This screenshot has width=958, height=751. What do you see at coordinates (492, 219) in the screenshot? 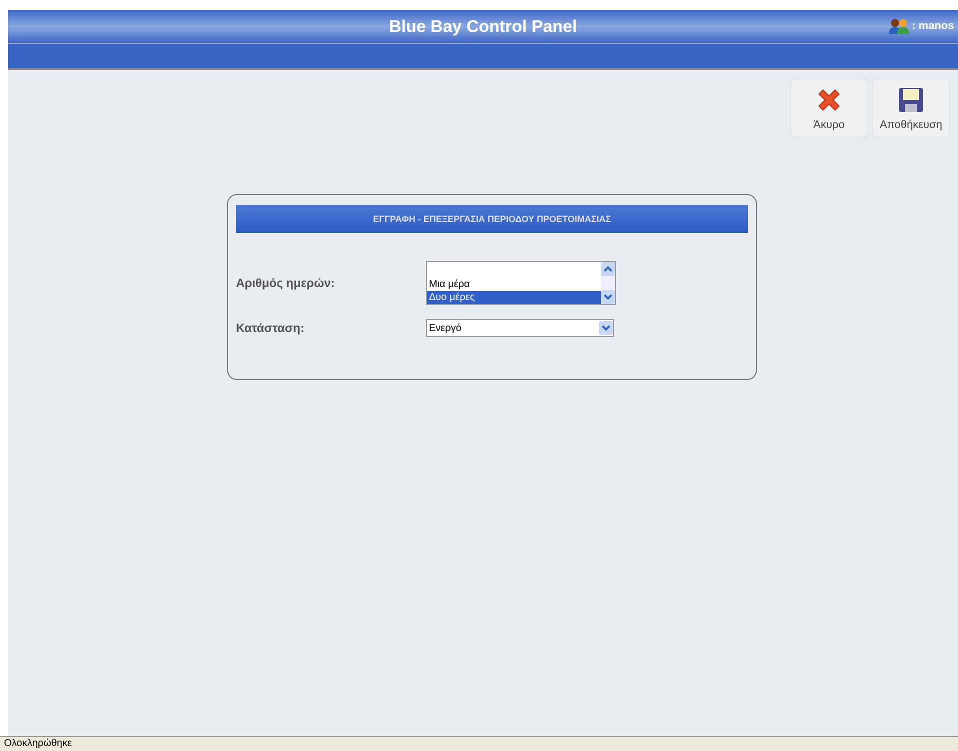
I see `form-title: ΕΓΓΡΑΦΗ - ΕΠΕΞΕΡΓΑΣΙΑ ΠΕΡΙΟΔΟΥ ΠΡΟΕΤΟΙΜΑΣΙΑΣ` at bounding box center [492, 219].